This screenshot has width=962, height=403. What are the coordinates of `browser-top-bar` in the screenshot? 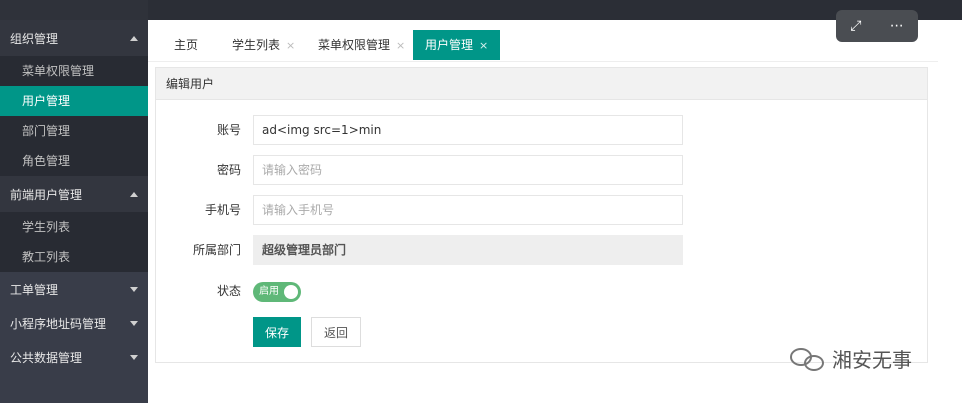 It's located at (481, 10).